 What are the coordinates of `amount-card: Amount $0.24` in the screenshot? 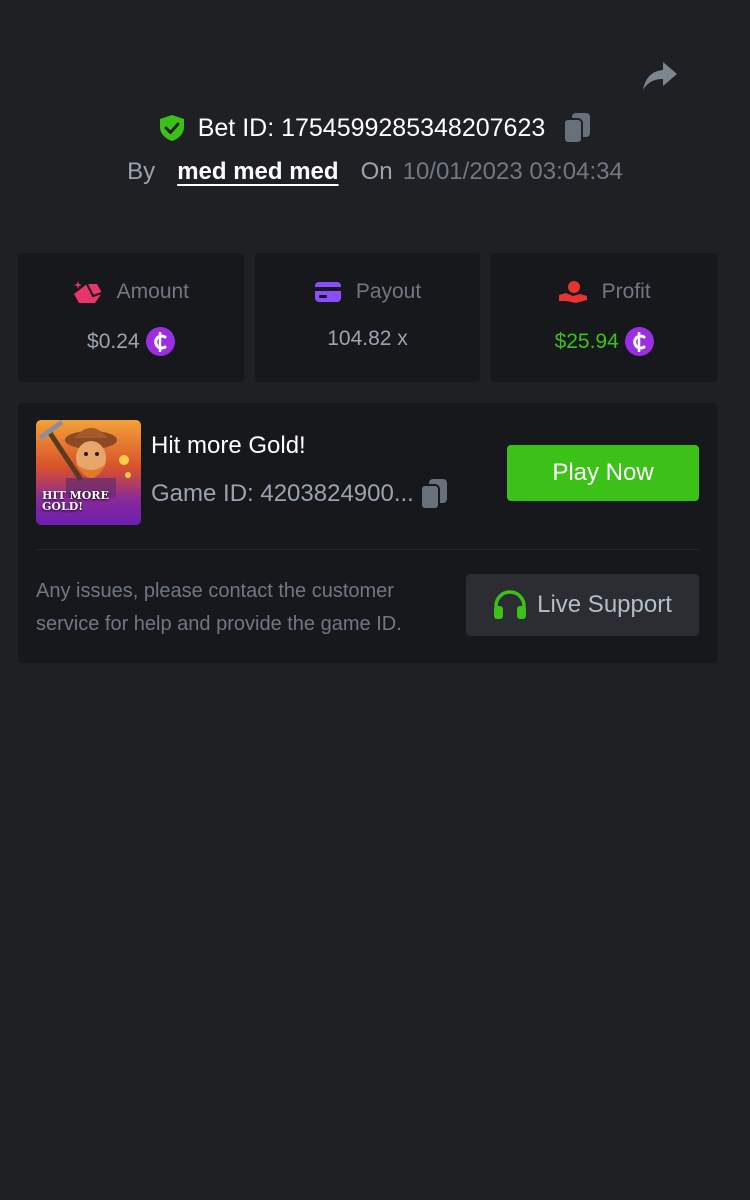 It's located at (131, 317).